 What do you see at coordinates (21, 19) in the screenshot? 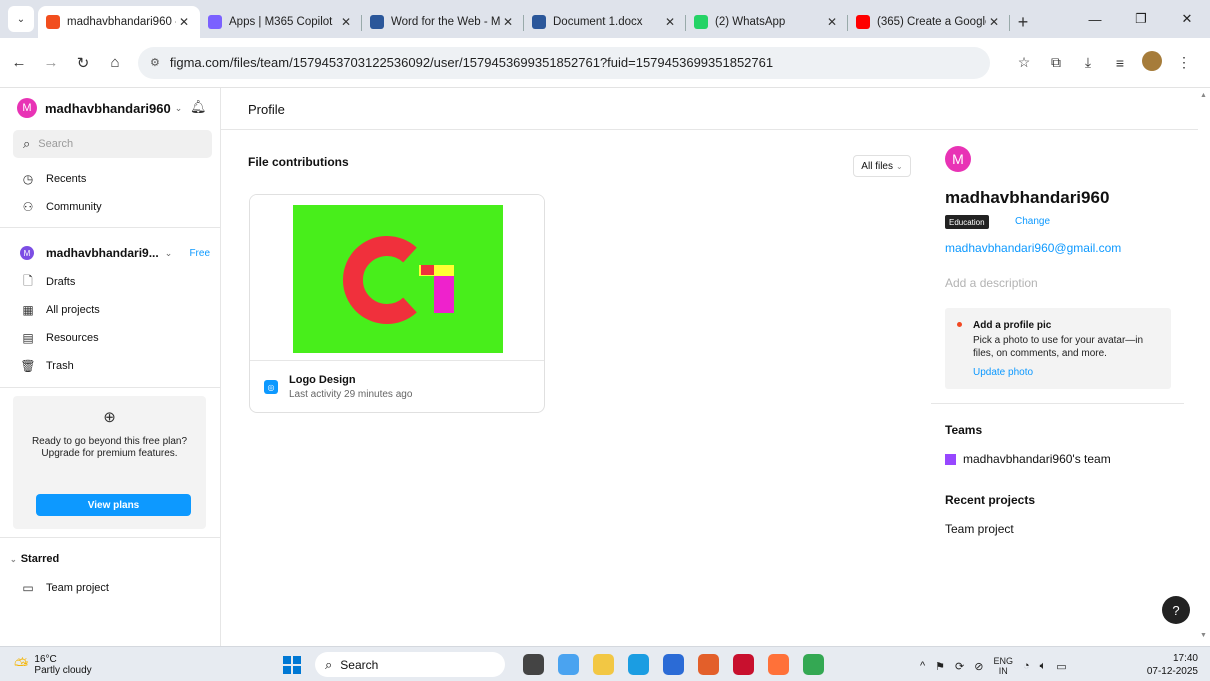
I see `tab-search-button: ⌄` at bounding box center [21, 19].